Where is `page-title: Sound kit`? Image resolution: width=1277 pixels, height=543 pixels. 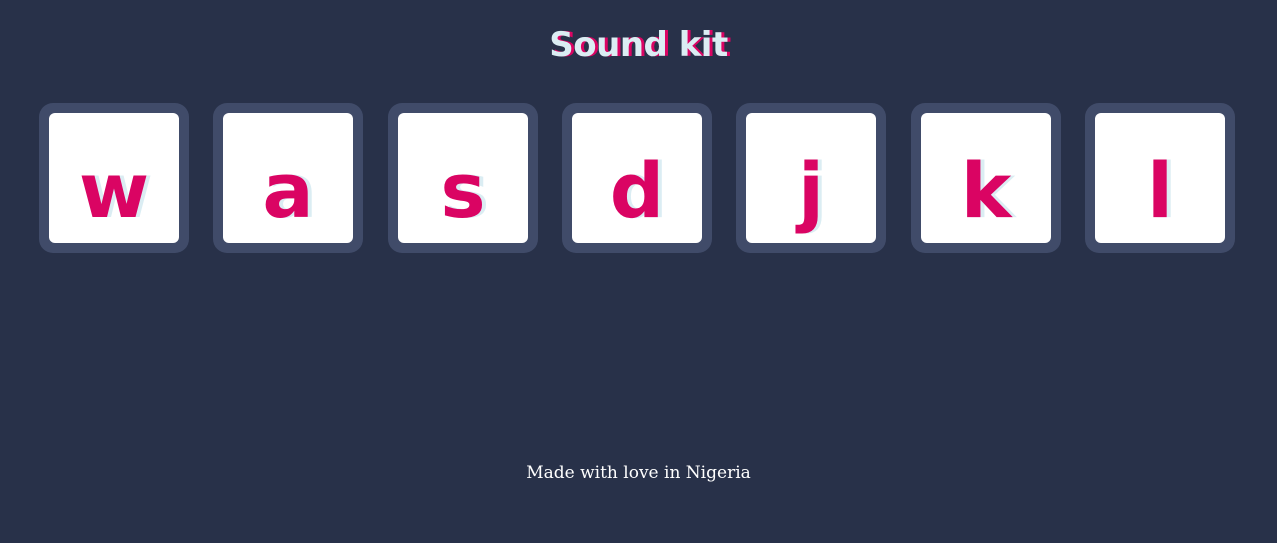
page-title: Sound kit is located at coordinates (638, 45).